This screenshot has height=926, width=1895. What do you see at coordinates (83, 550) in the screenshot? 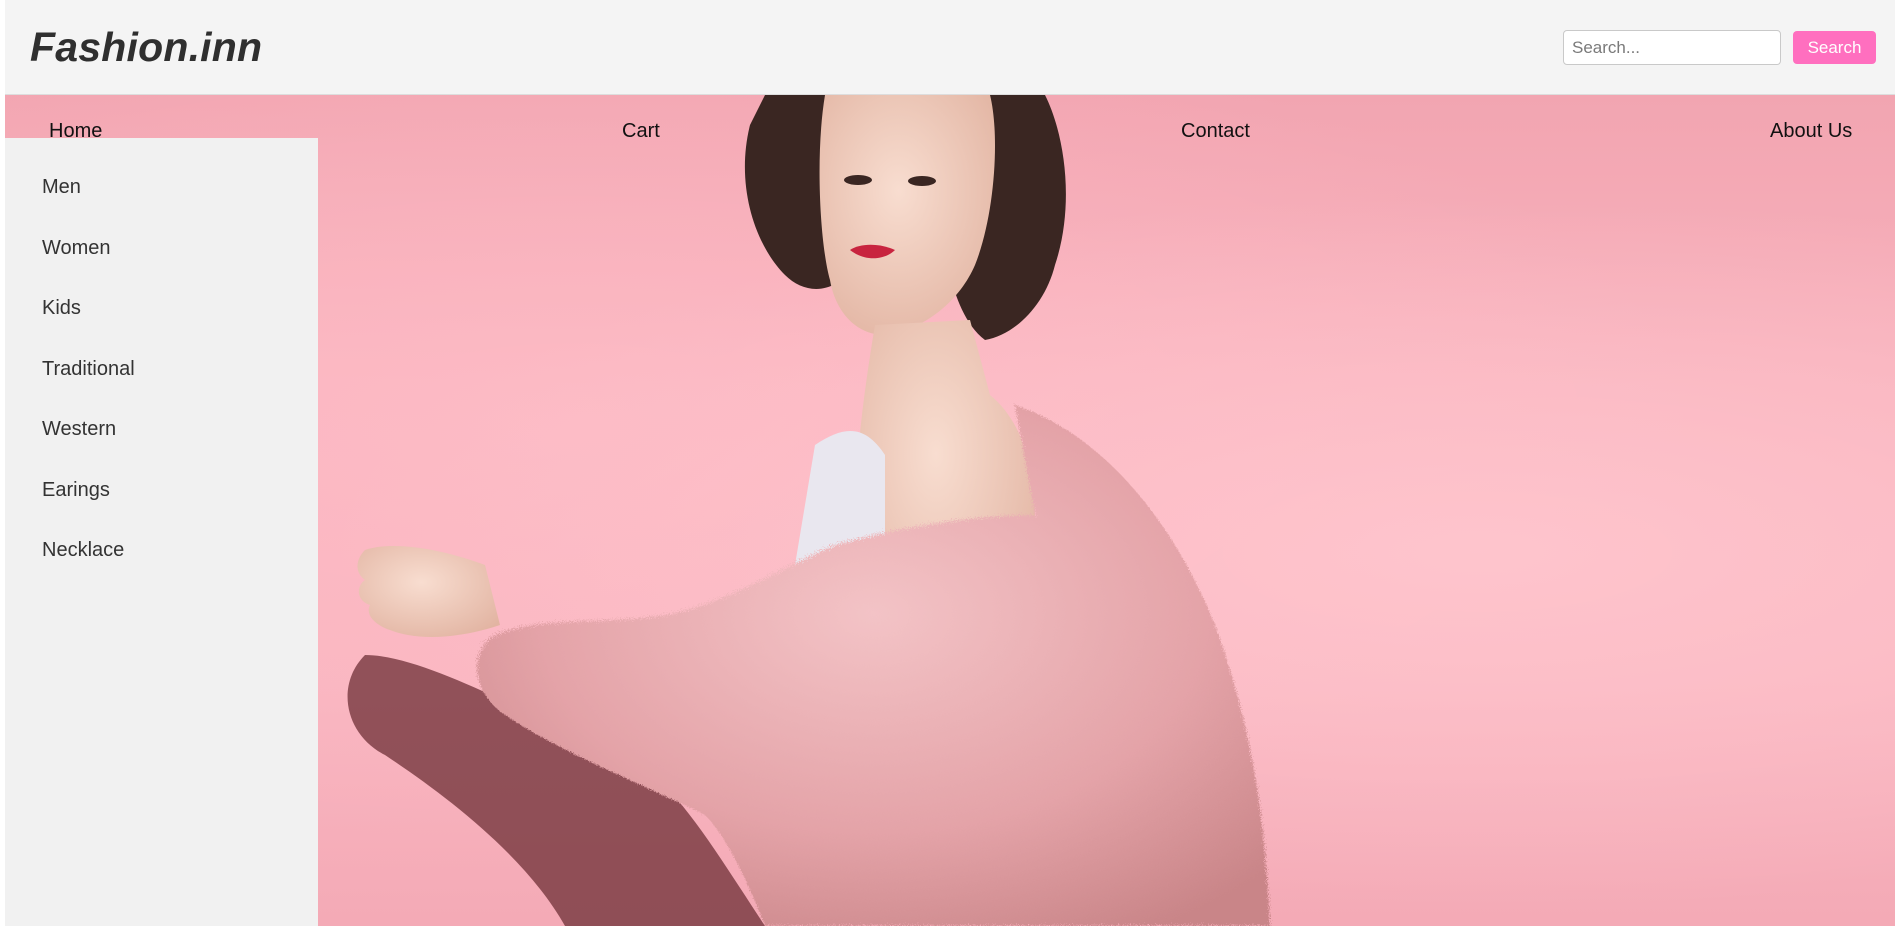
I see `sidebar-item-necklace: Necklace` at bounding box center [83, 550].